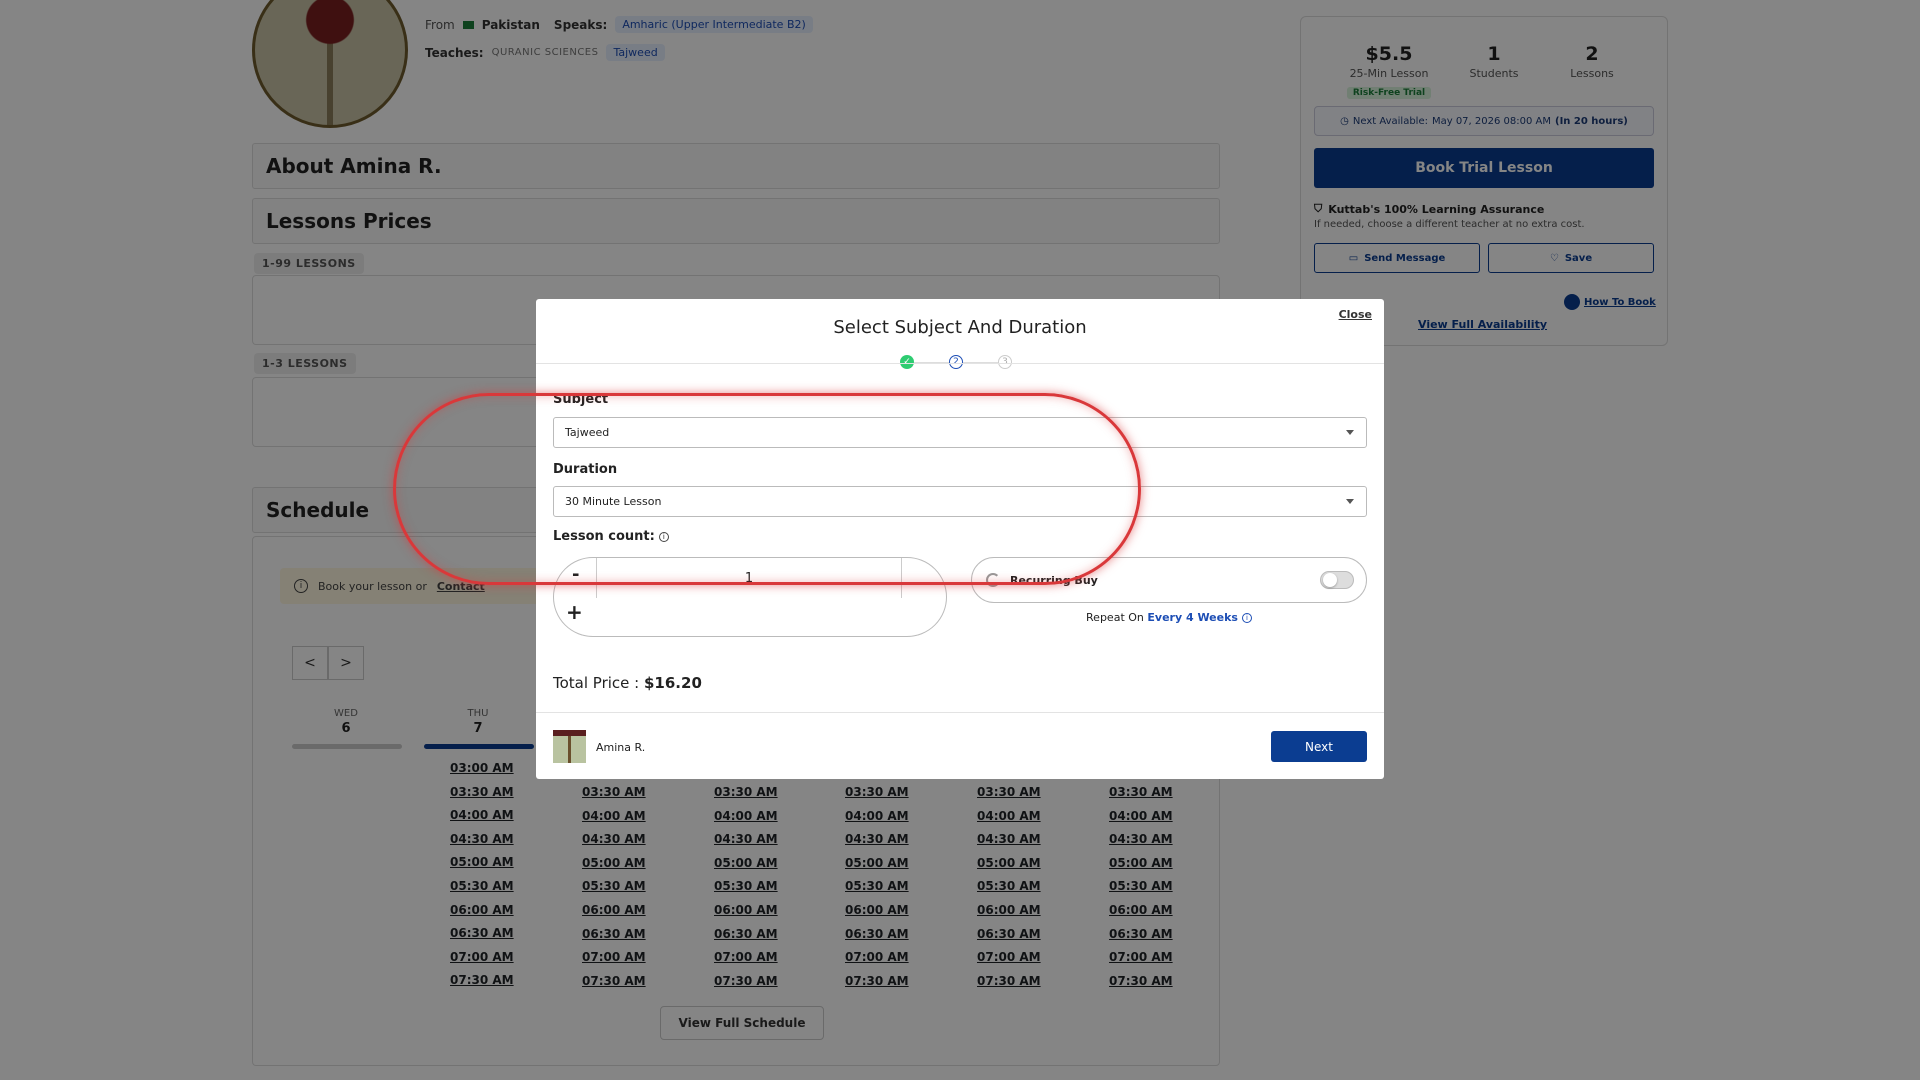 Image resolution: width=1920 pixels, height=1080 pixels. Describe the element at coordinates (960, 712) in the screenshot. I see `footer-divider` at that location.